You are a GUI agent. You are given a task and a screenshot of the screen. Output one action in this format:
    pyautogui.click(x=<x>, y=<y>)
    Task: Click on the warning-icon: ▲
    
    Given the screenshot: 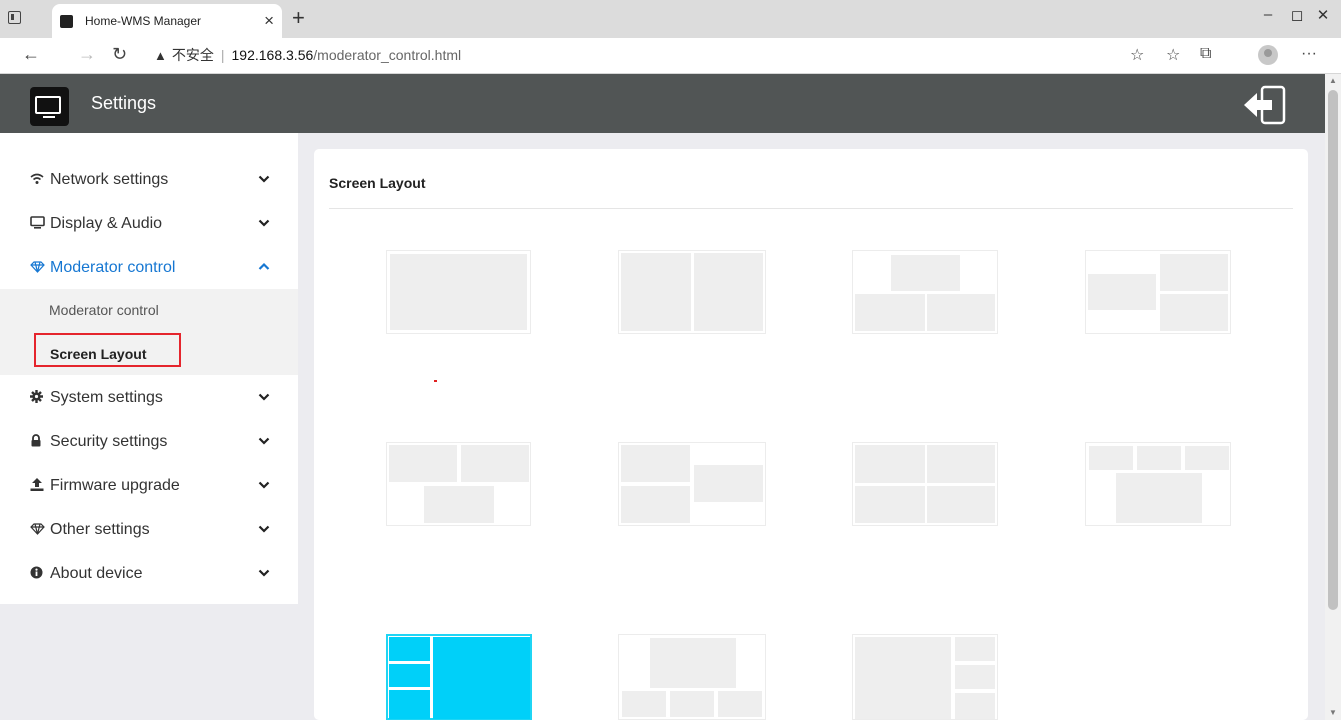 What is the action you would take?
    pyautogui.click(x=160, y=55)
    